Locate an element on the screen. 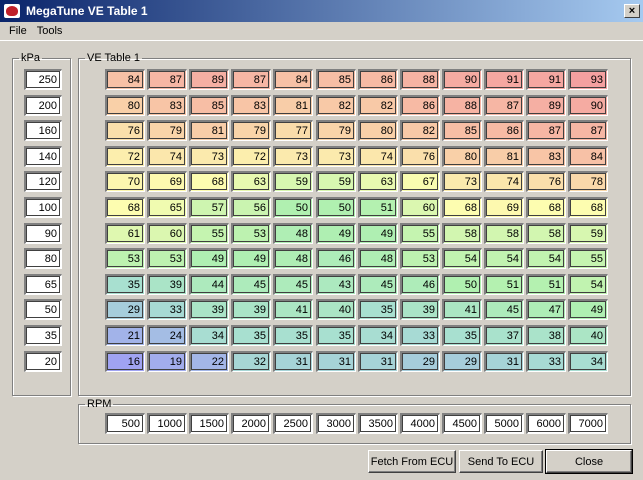  ve-cell: 77 is located at coordinates (293, 130).